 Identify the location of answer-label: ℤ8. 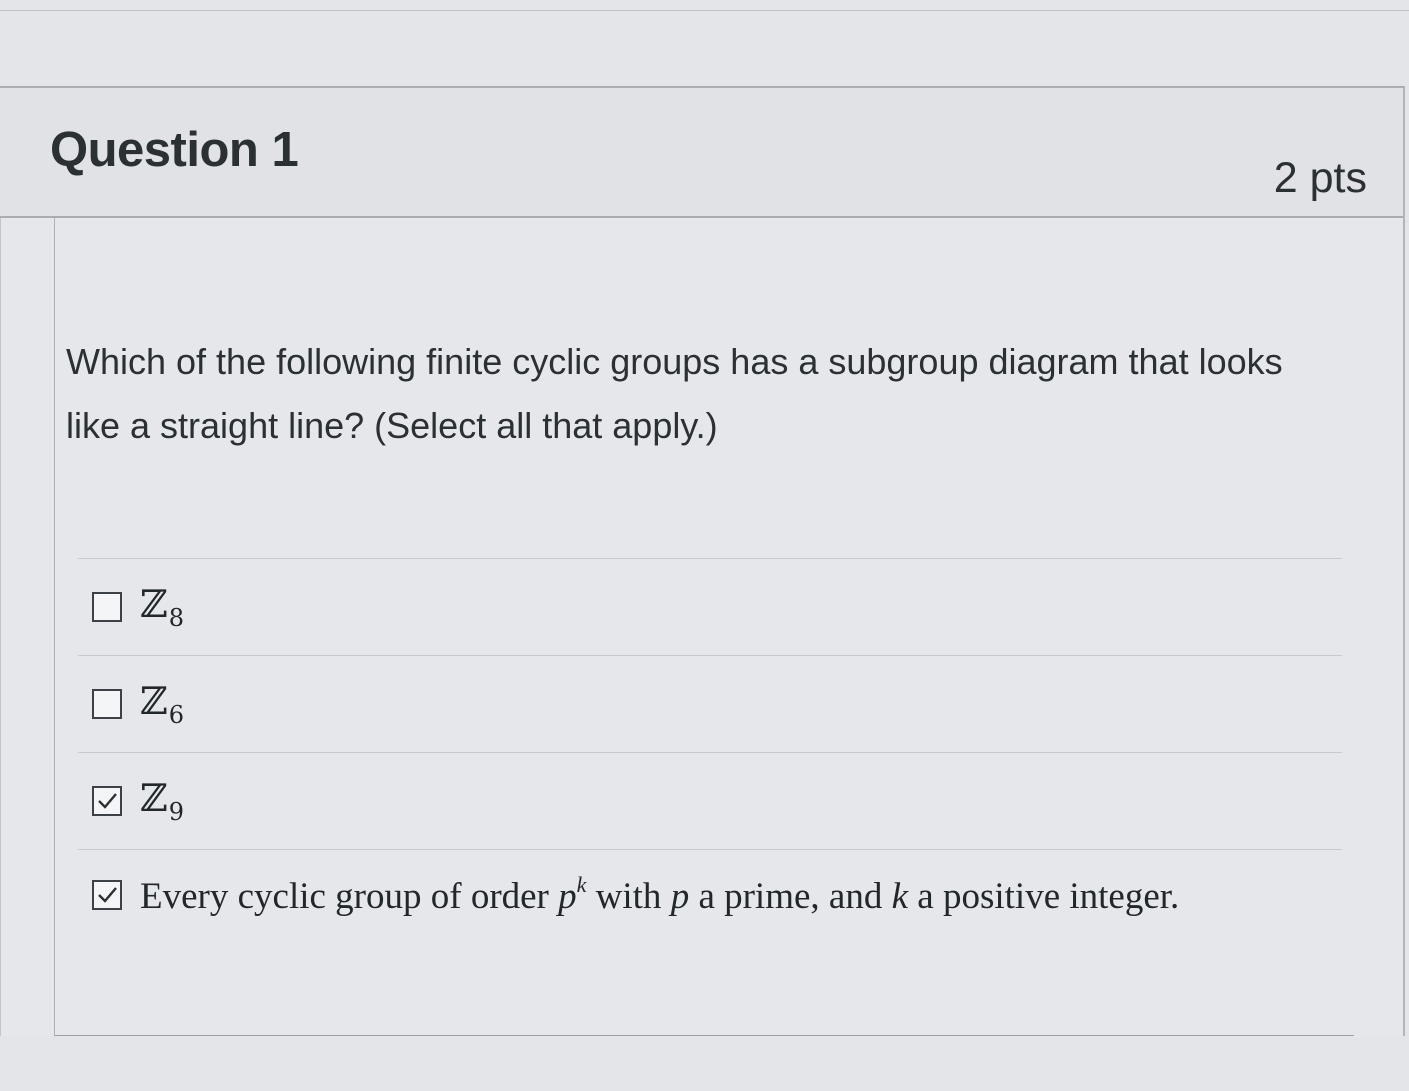
(162, 607).